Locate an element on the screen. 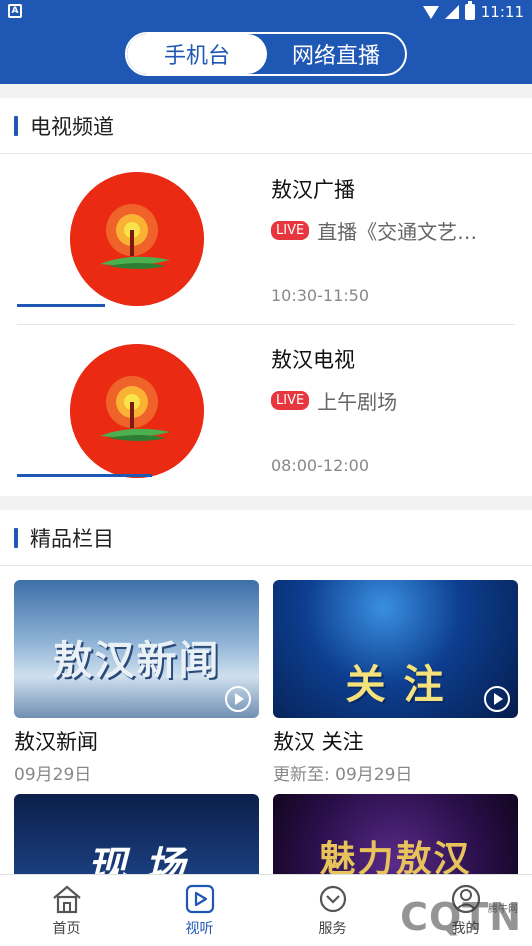 Image resolution: width=532 pixels, height=946 pixels. nav-service: 服务 is located at coordinates (332, 910).